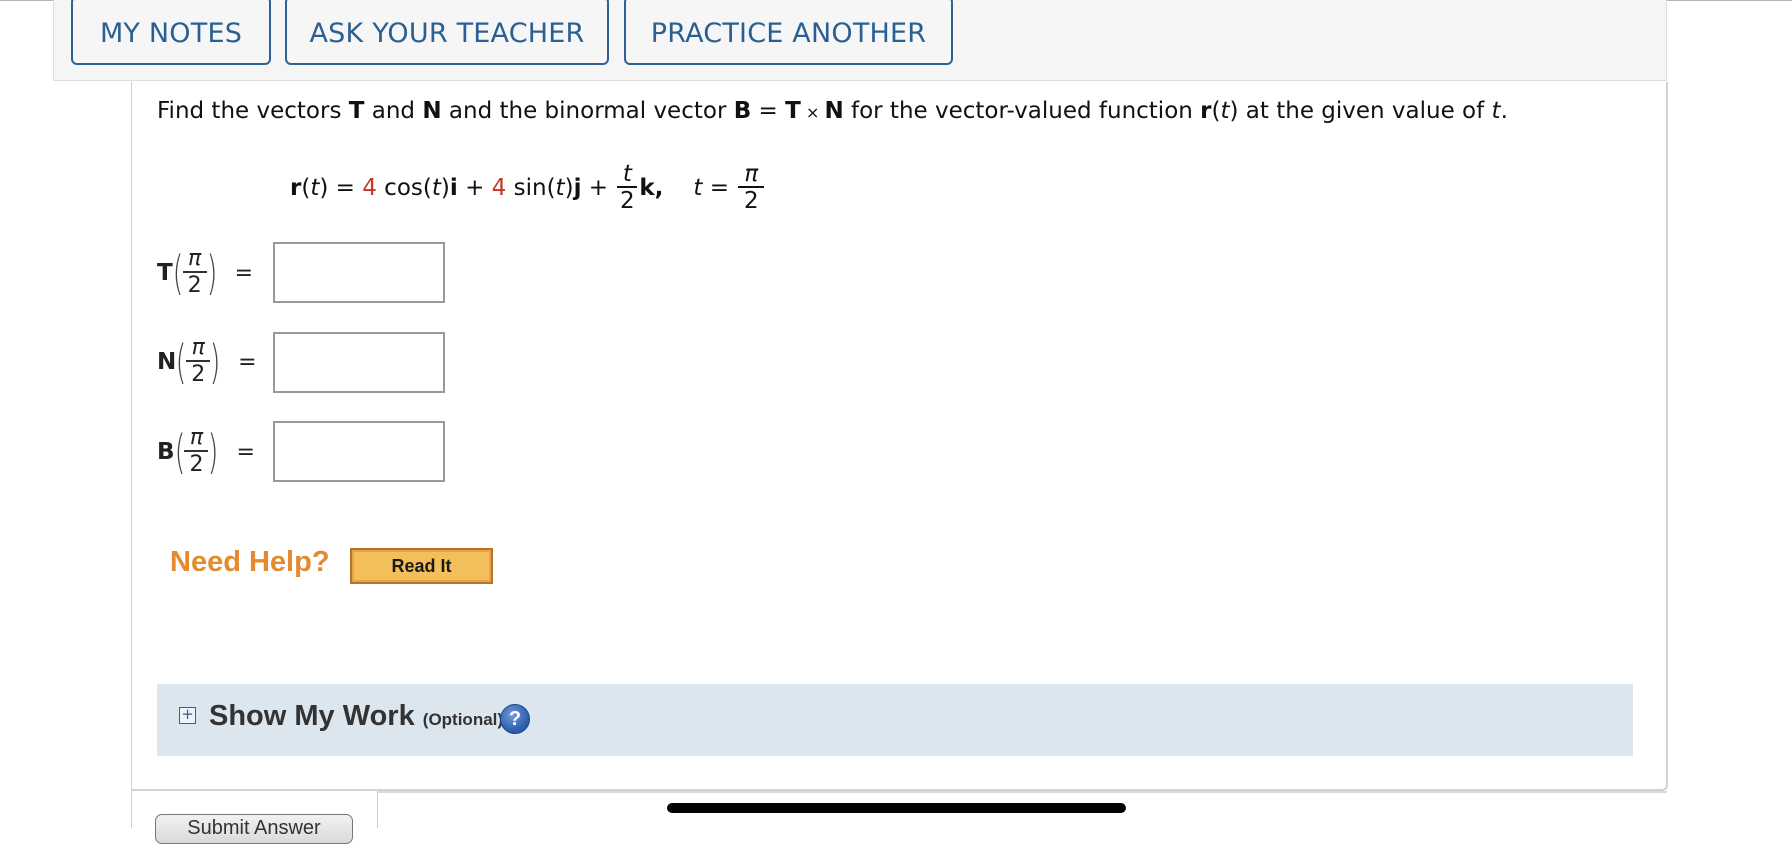  I want to click on ask-your-teacher-button: ASK YOUR TEACHER, so click(447, 32).